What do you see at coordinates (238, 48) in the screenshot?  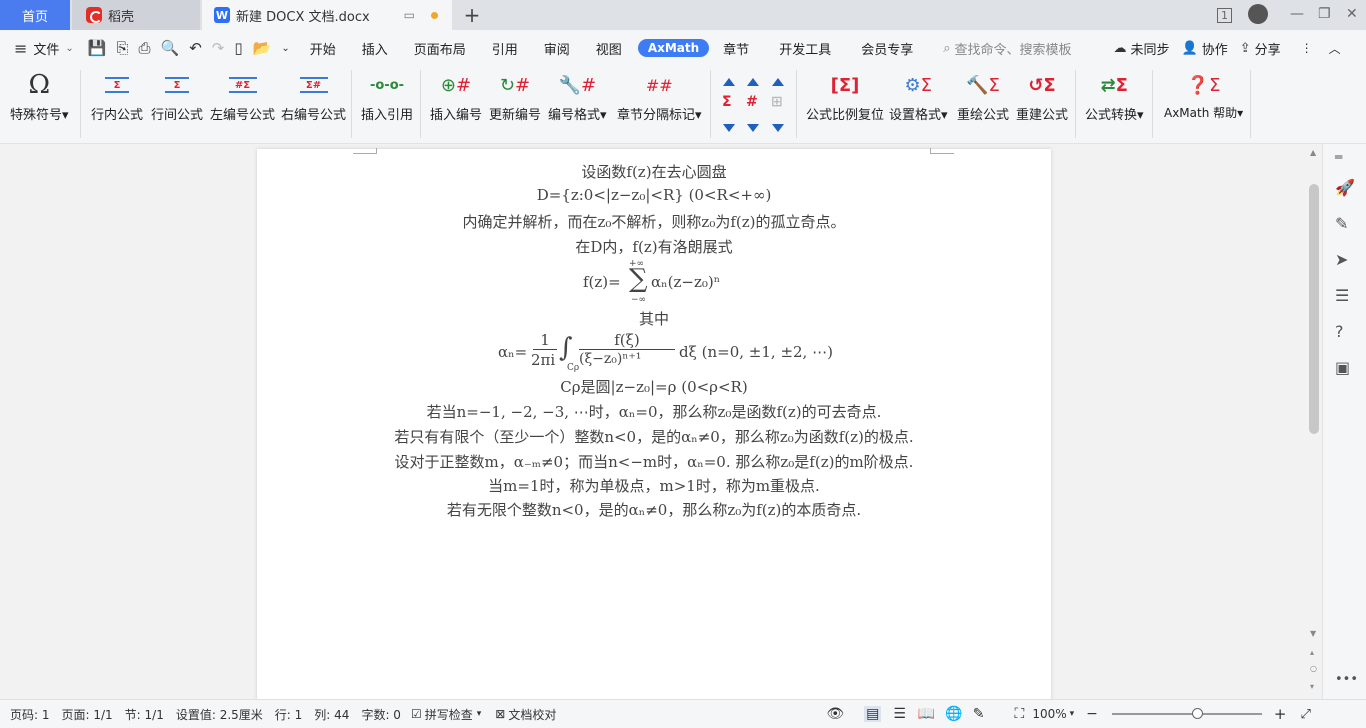 I see `new-doc-icon: ▯` at bounding box center [238, 48].